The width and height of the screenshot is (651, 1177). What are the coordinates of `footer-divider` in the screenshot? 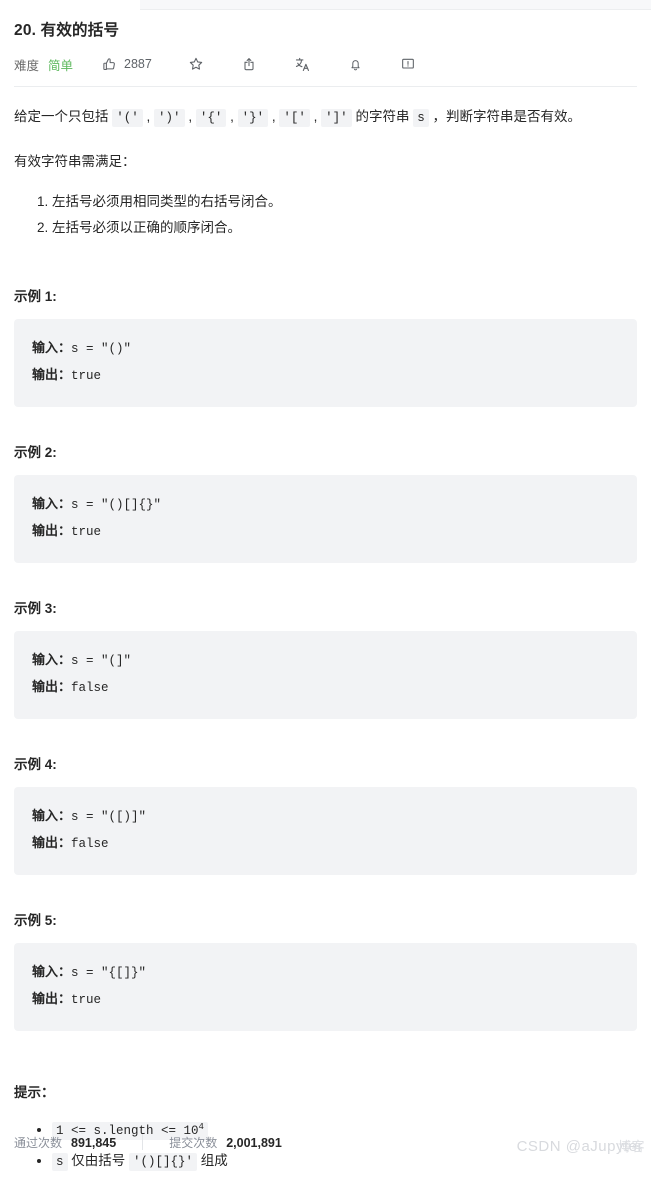 It's located at (143, 1142).